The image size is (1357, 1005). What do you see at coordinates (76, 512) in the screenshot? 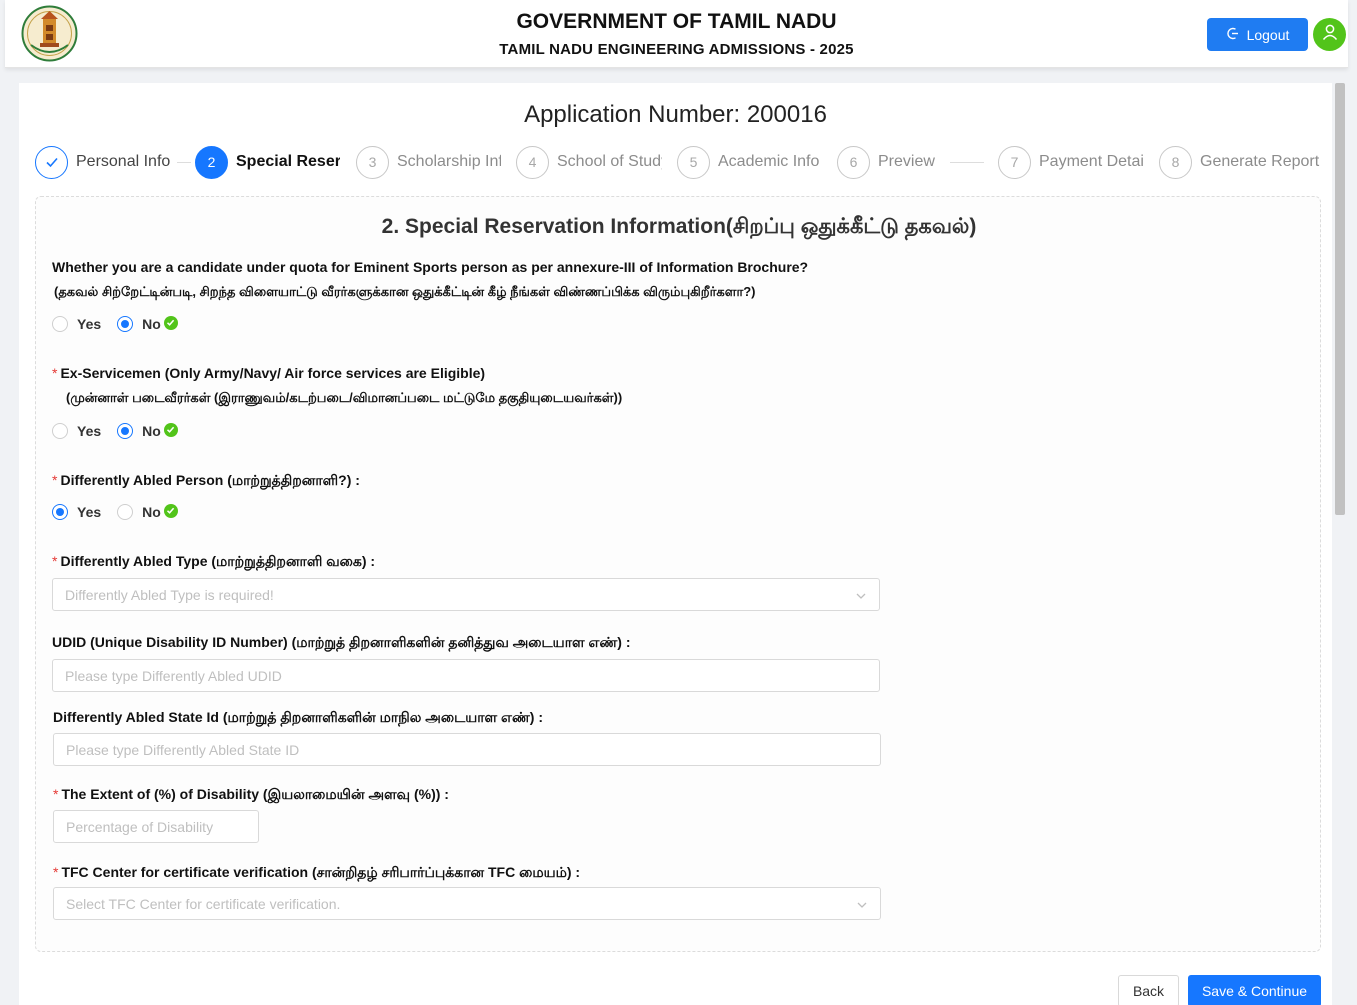
I see `differently-abled-yes: Yes` at bounding box center [76, 512].